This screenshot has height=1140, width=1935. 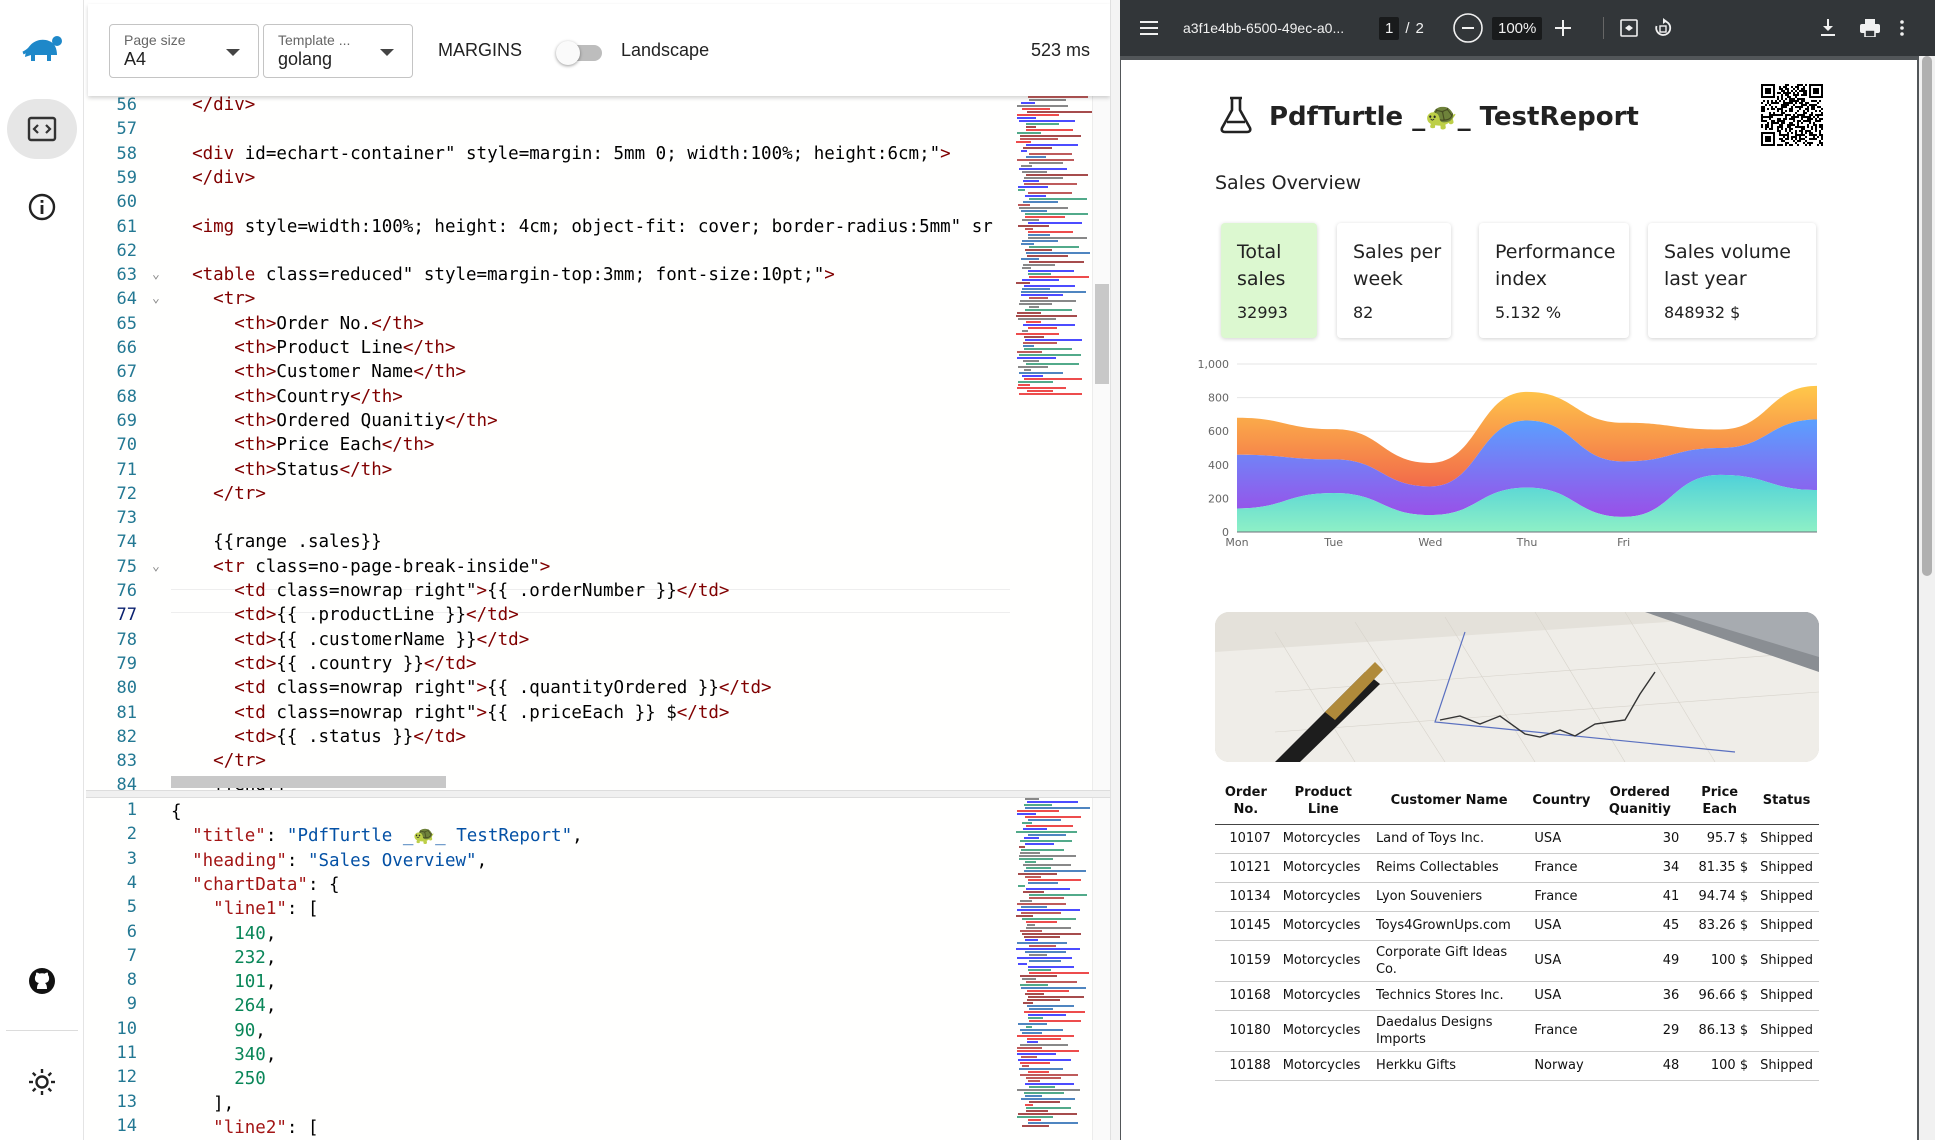 I want to click on code-line: <tr class=no-page-break-inside">, so click(x=360, y=567).